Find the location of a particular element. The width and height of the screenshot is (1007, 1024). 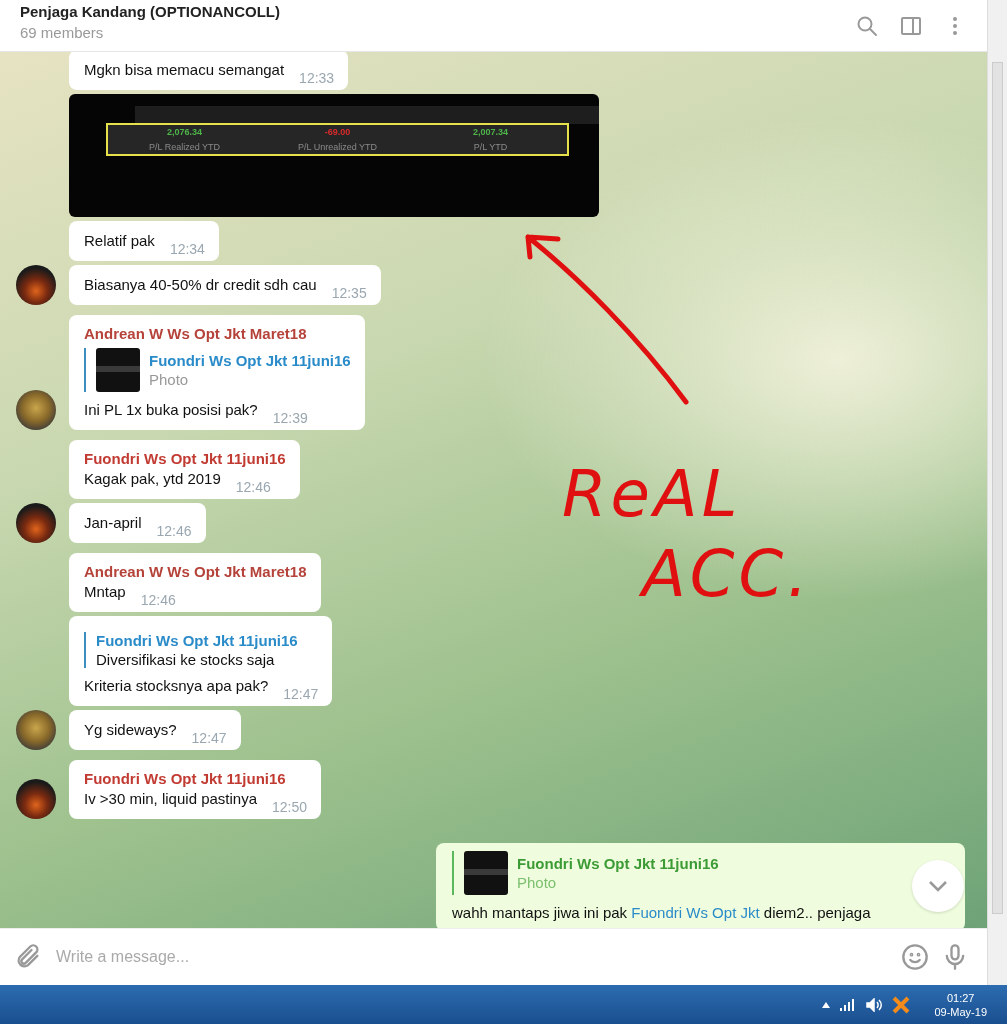

antivirus-icon is located at coordinates (901, 1004).